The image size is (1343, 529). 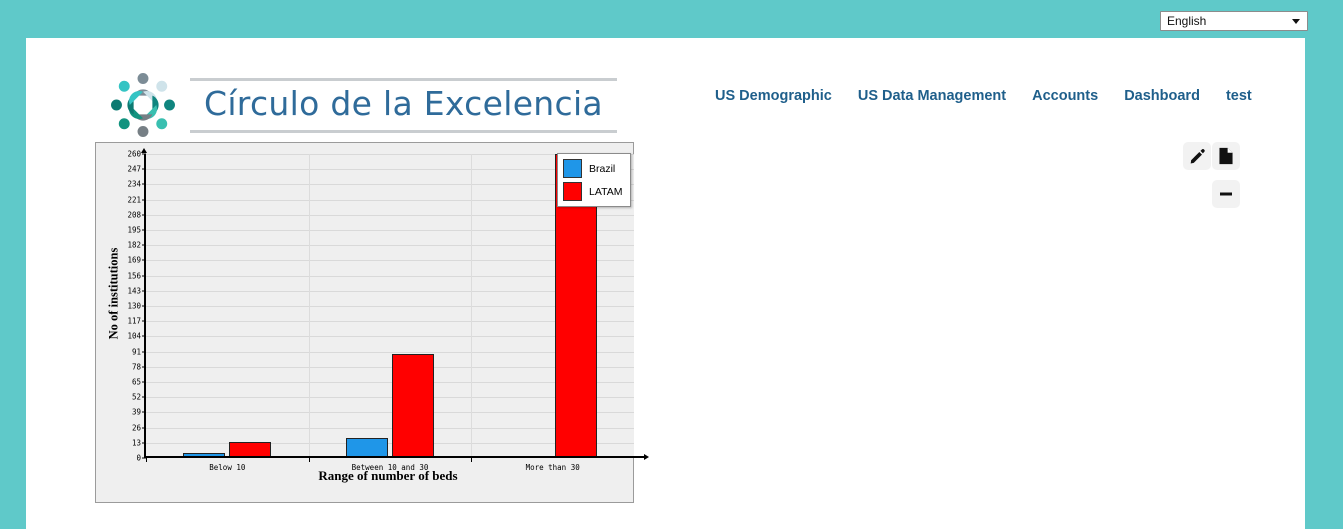 What do you see at coordinates (572, 168) in the screenshot?
I see `legend-swatch-brazil` at bounding box center [572, 168].